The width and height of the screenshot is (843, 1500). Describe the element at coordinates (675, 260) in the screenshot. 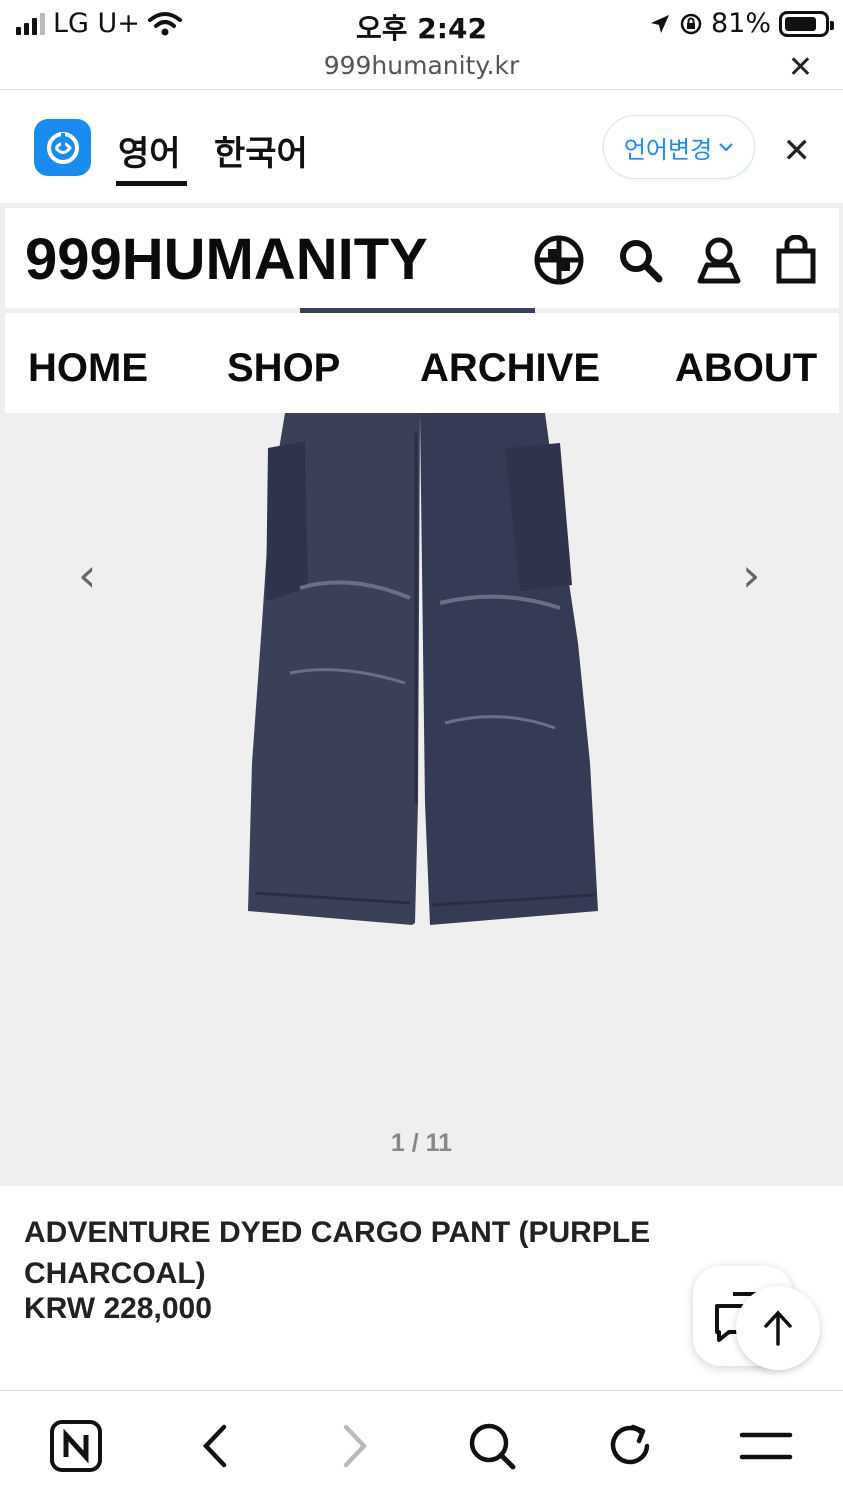

I see `header-icons` at that location.